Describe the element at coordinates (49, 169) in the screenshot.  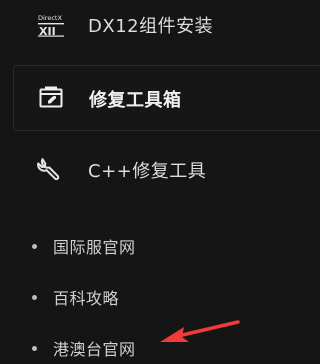
I see `wrench-icon` at that location.